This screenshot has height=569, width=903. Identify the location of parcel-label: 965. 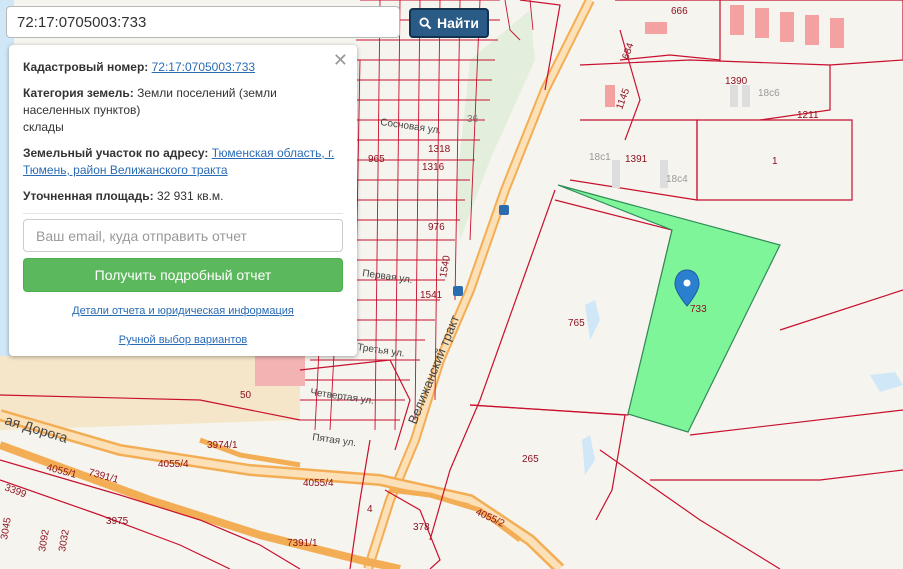
(376, 159).